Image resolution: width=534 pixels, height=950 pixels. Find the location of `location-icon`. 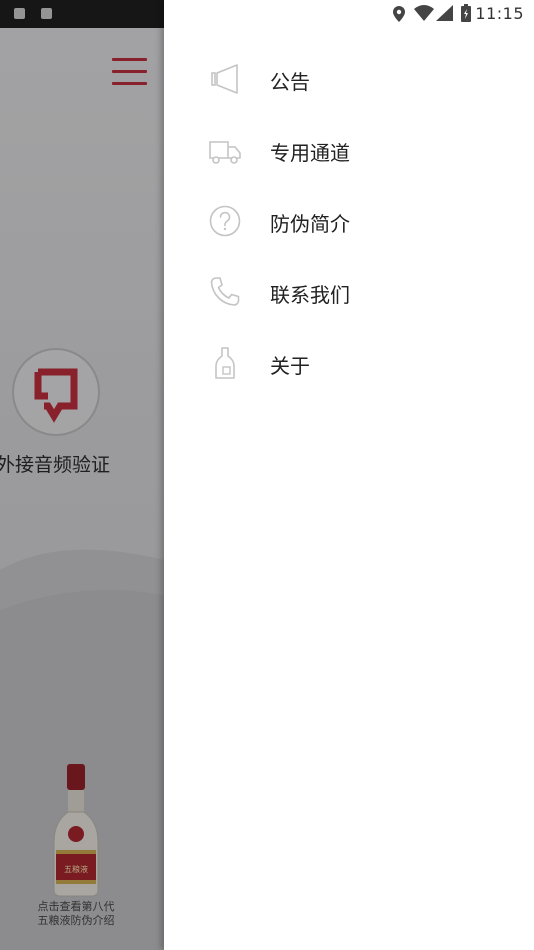

location-icon is located at coordinates (399, 14).